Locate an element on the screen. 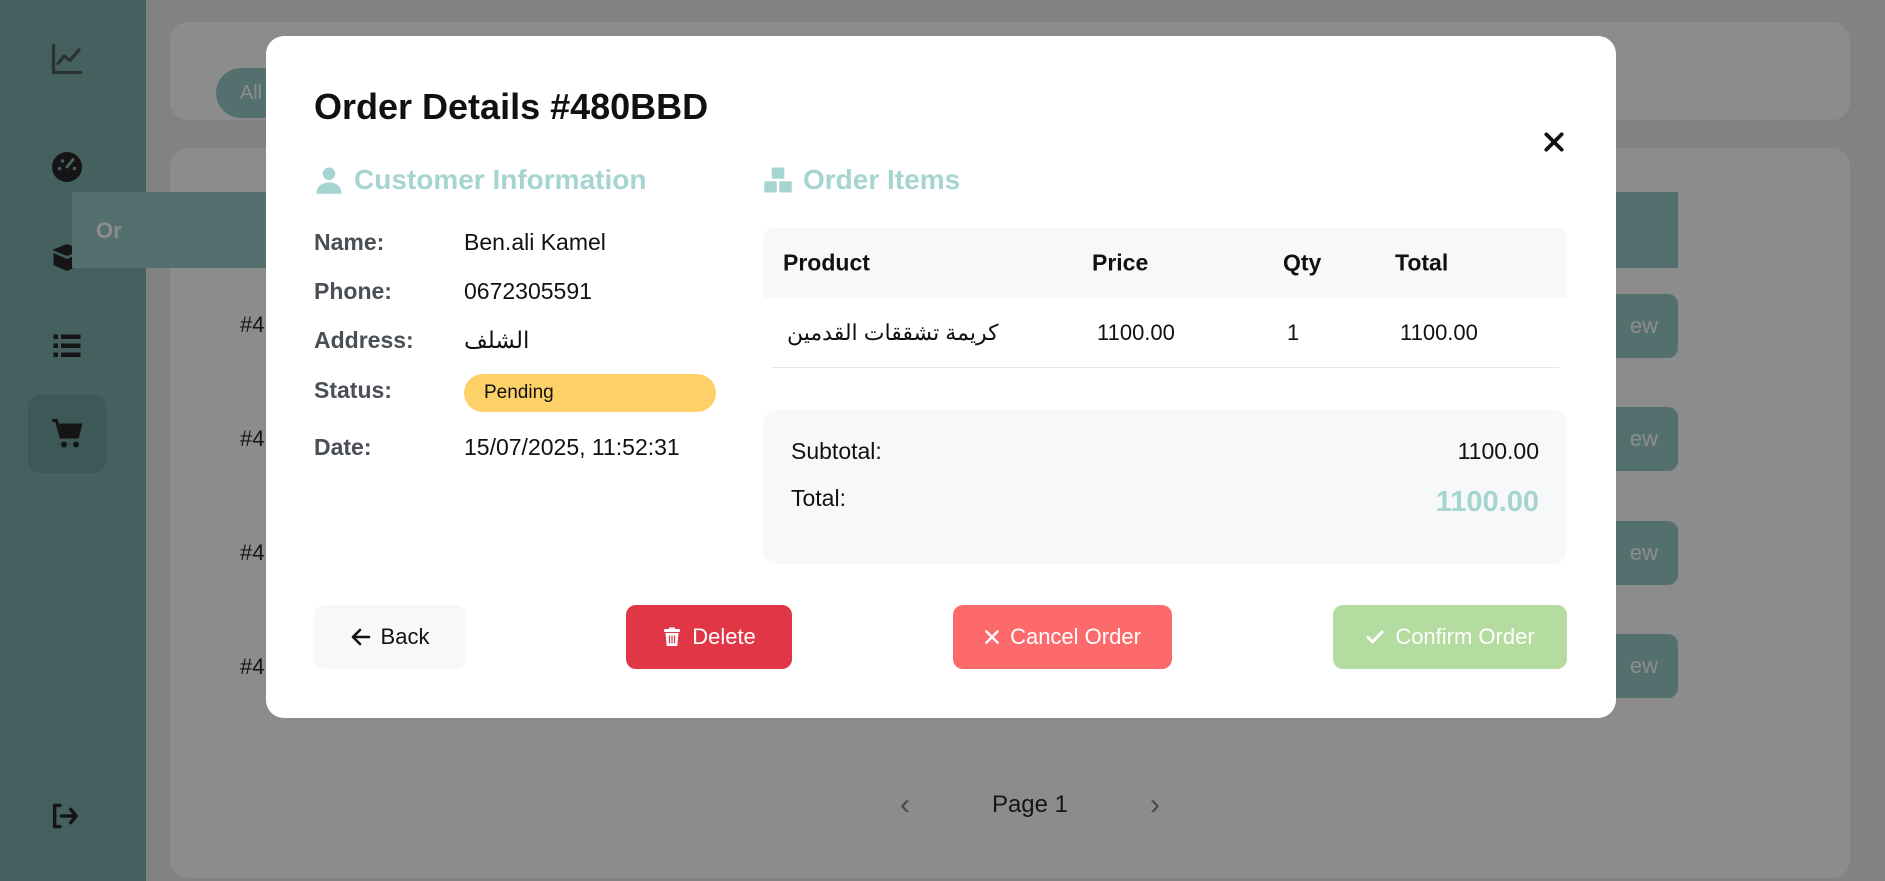  date-label: Date: is located at coordinates (343, 447).